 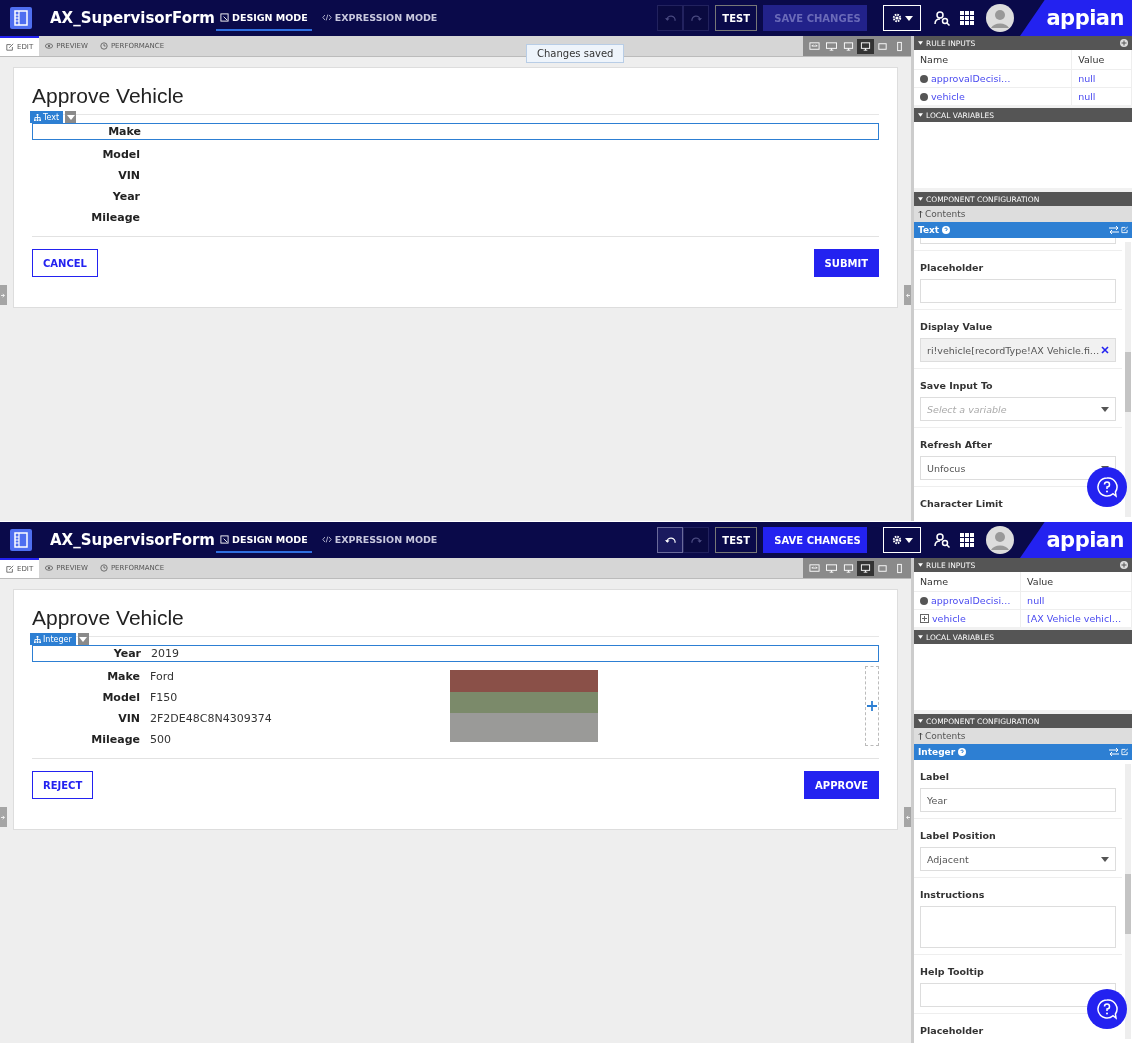 I want to click on form-field: Make Ford, so click(x=241, y=676).